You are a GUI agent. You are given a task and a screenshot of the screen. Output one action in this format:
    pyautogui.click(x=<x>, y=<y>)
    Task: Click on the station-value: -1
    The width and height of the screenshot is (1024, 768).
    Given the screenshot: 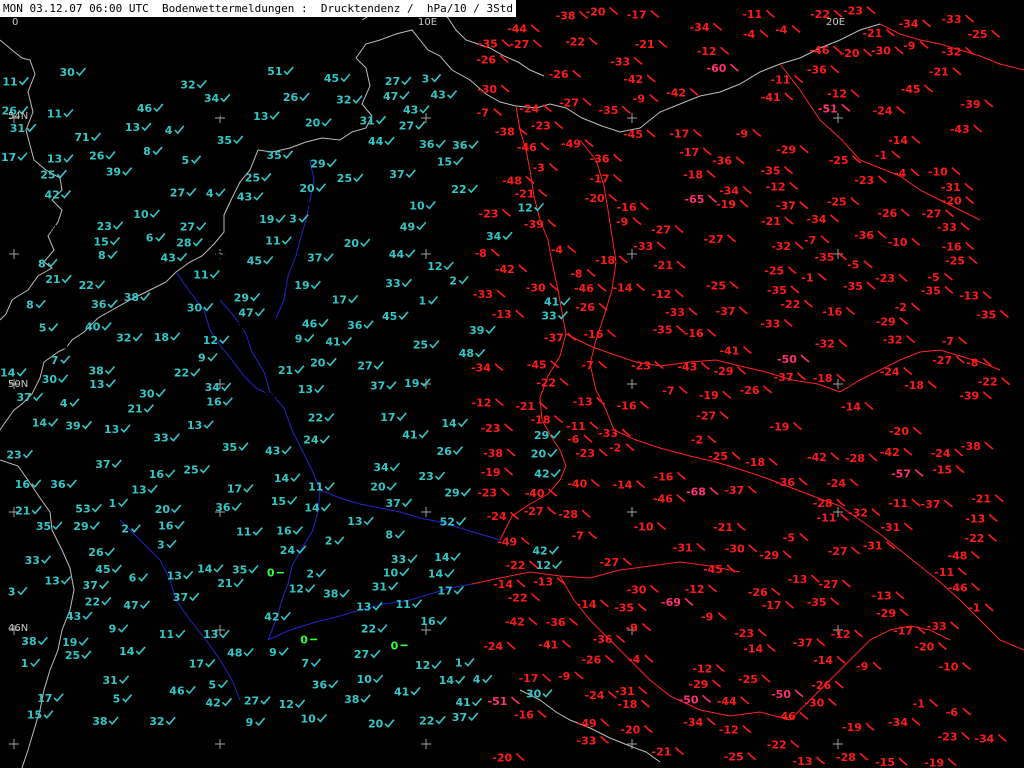 What is the action you would take?
    pyautogui.click(x=919, y=703)
    